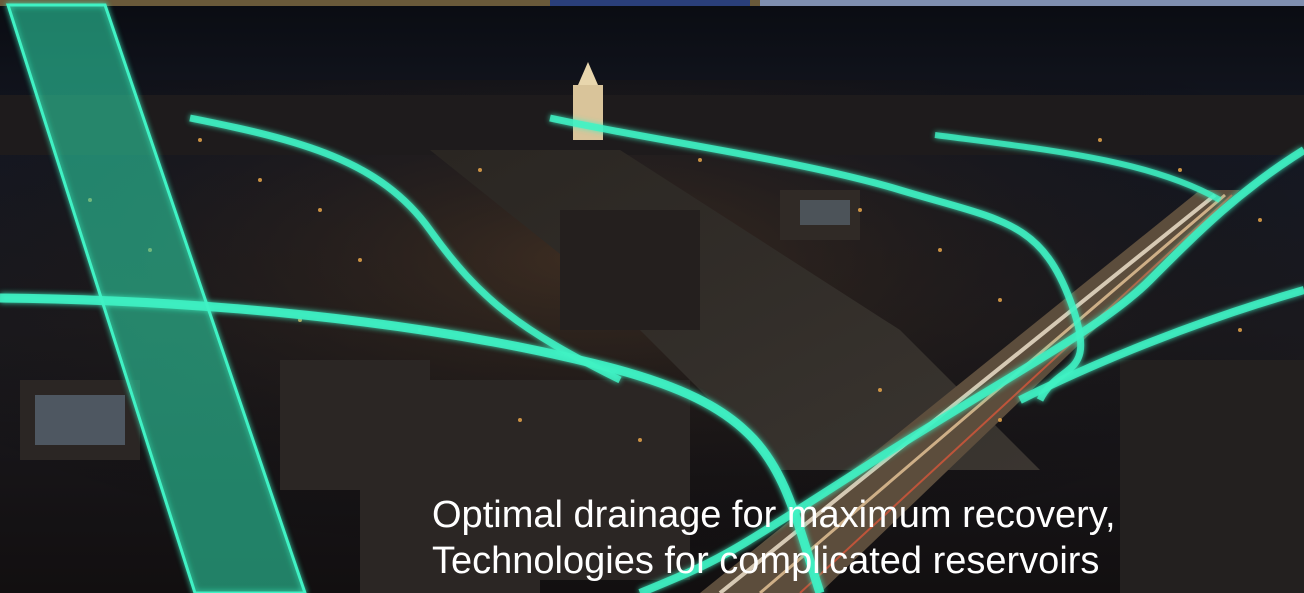 The image size is (1304, 593). Describe the element at coordinates (766, 561) in the screenshot. I see `caption-line-2: Technologies for complicated reservoirs` at that location.